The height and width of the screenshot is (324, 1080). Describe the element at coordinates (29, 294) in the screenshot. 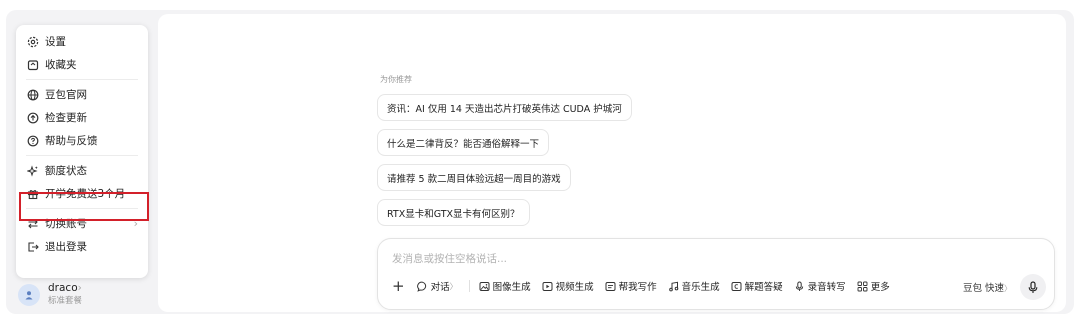

I see `avatar` at that location.